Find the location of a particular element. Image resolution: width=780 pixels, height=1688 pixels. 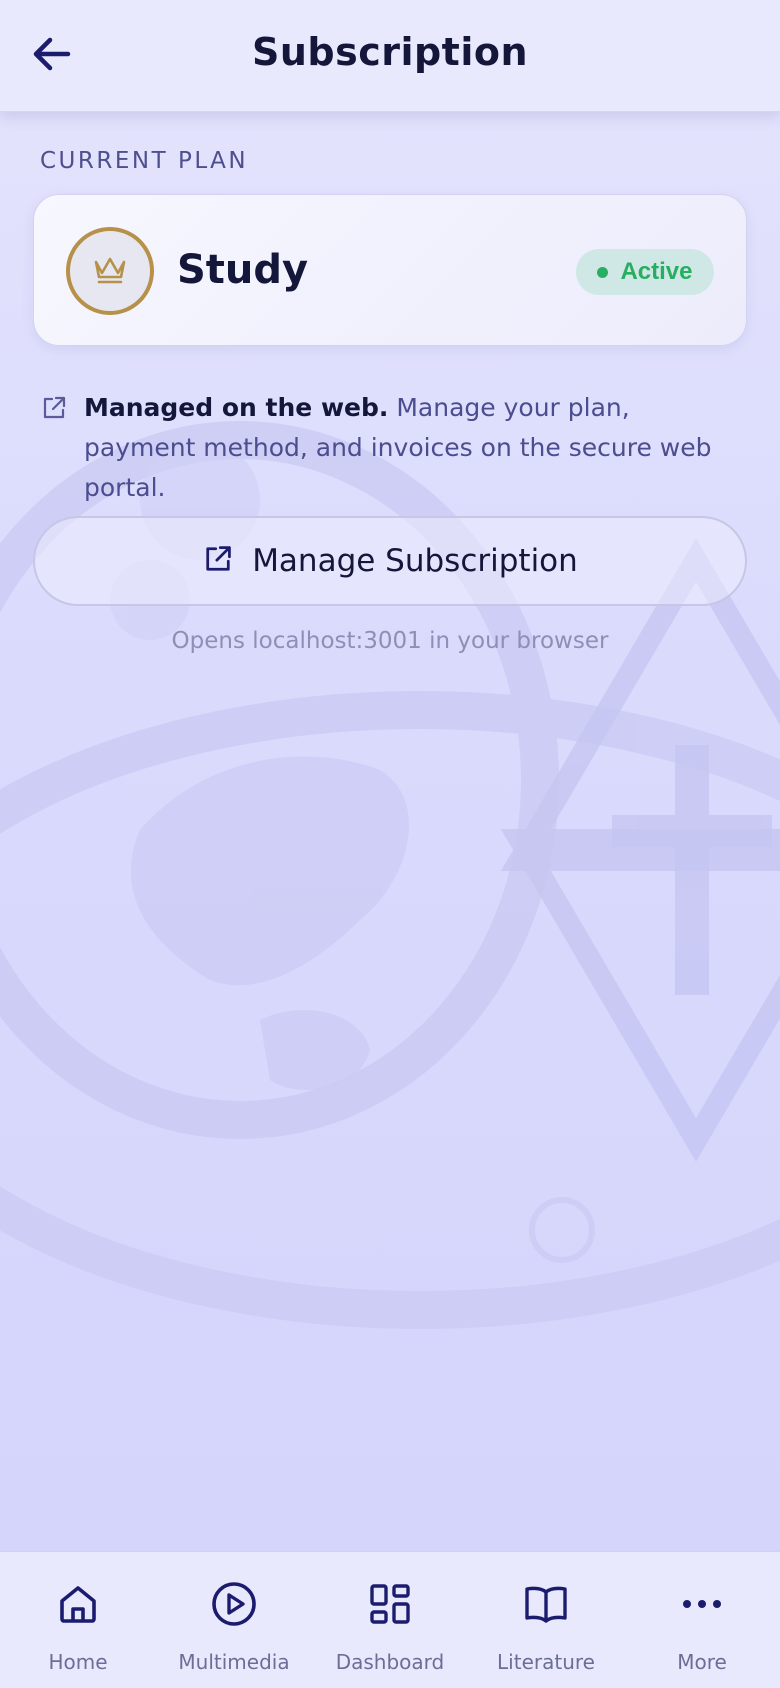

plan-badge is located at coordinates (110, 271).